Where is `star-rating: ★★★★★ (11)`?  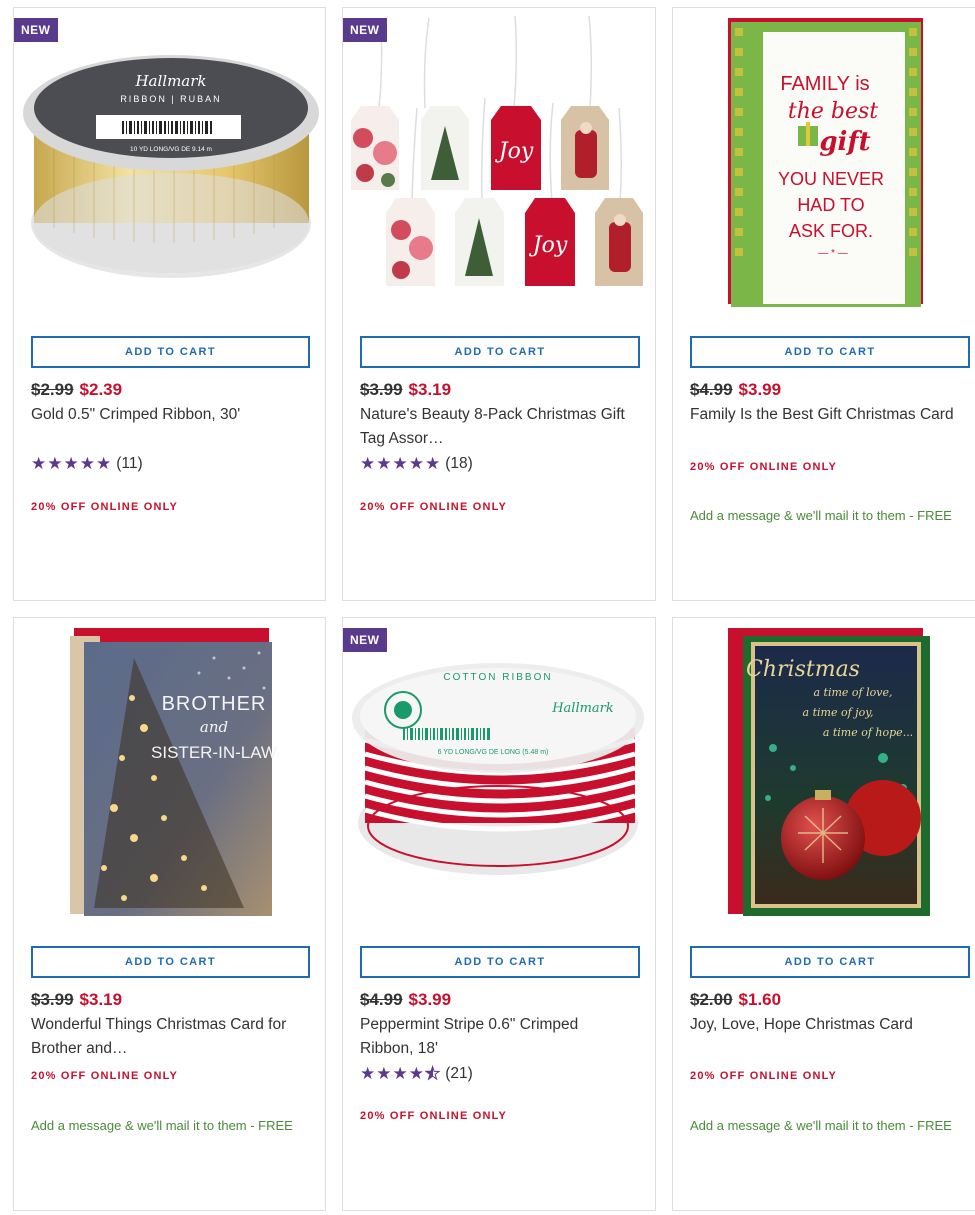
star-rating: ★★★★★ (11) is located at coordinates (87, 464).